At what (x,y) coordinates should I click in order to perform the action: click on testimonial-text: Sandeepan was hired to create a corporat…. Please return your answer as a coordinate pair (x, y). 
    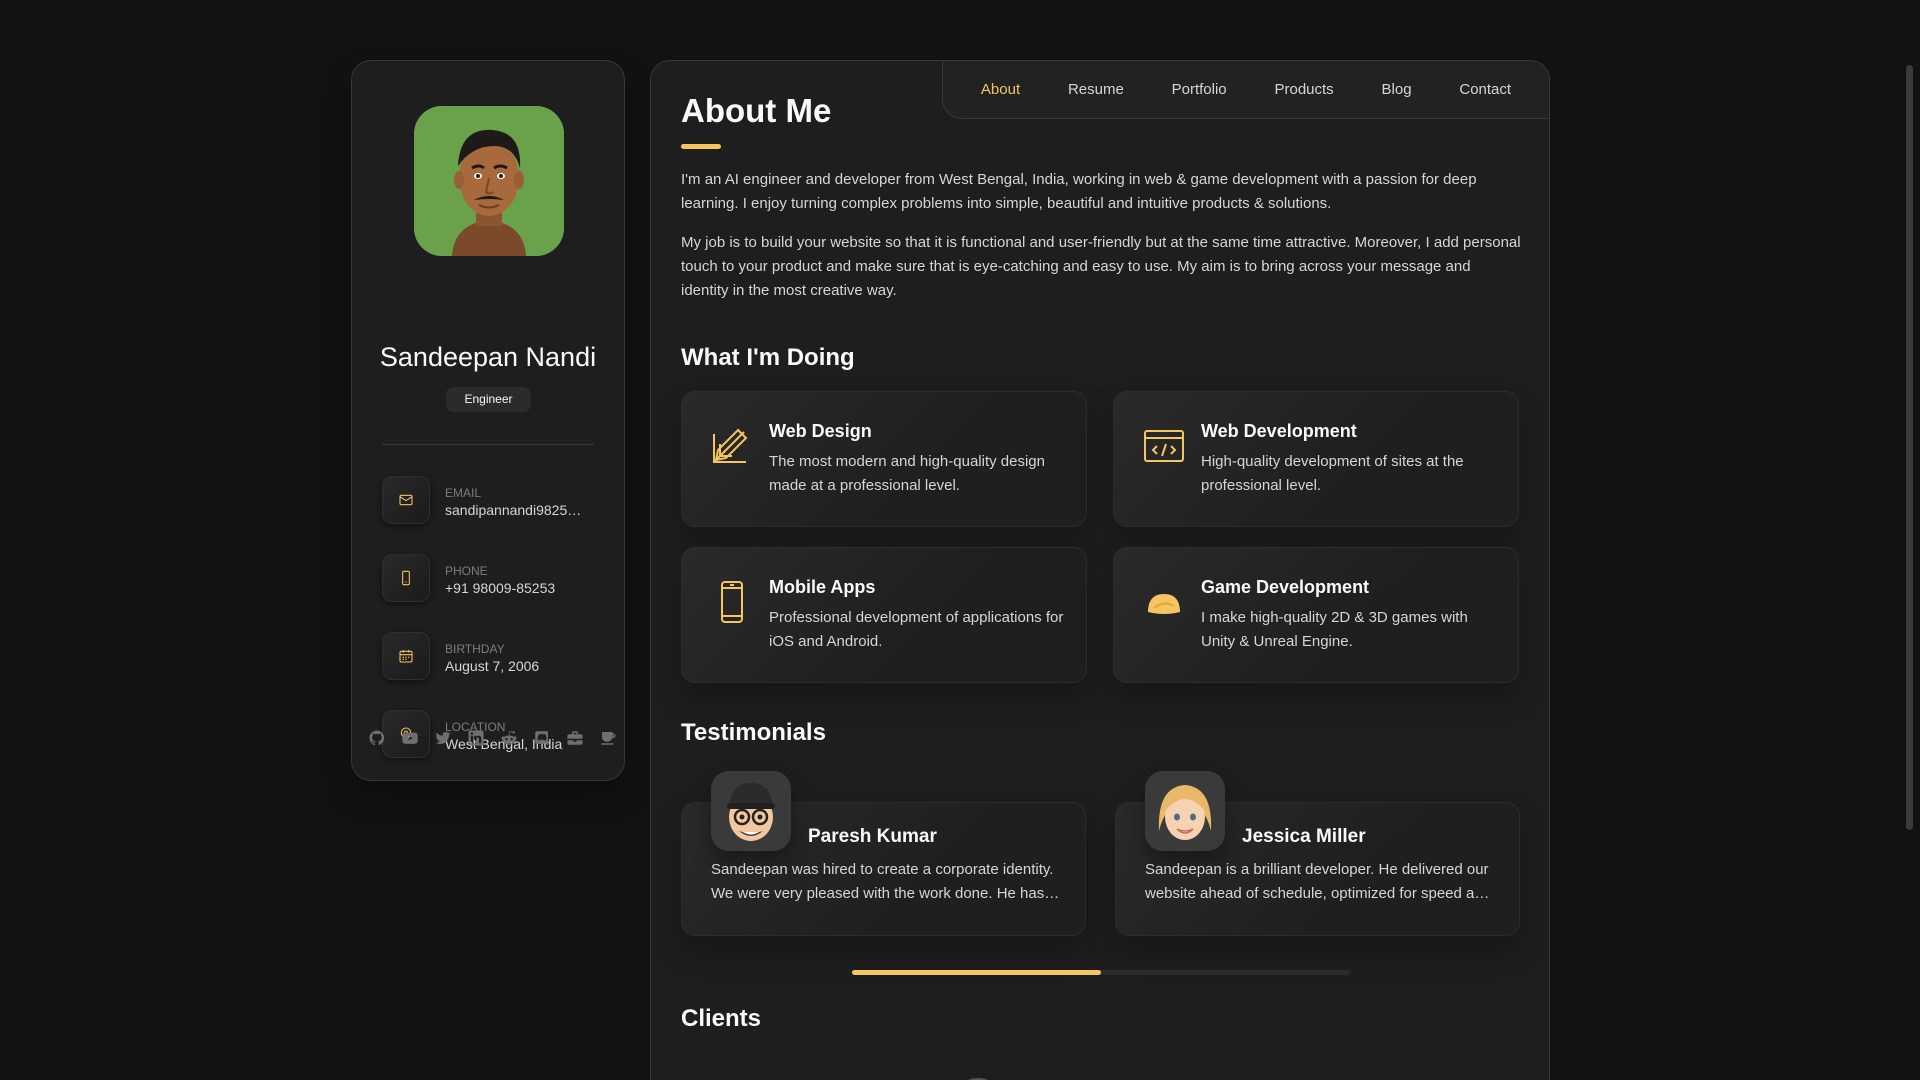
    Looking at the image, I should click on (884, 881).